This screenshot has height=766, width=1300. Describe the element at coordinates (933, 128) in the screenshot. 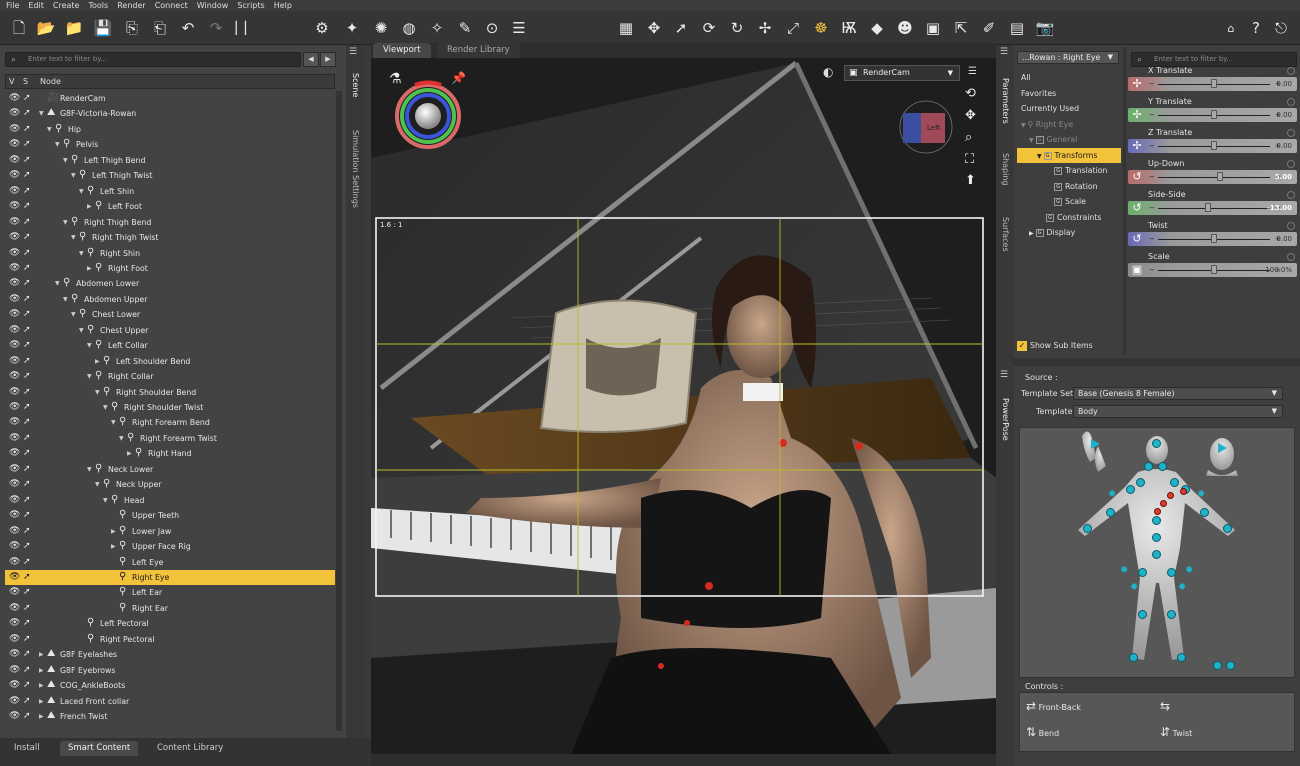

I see `nav-cube-label: Left` at that location.